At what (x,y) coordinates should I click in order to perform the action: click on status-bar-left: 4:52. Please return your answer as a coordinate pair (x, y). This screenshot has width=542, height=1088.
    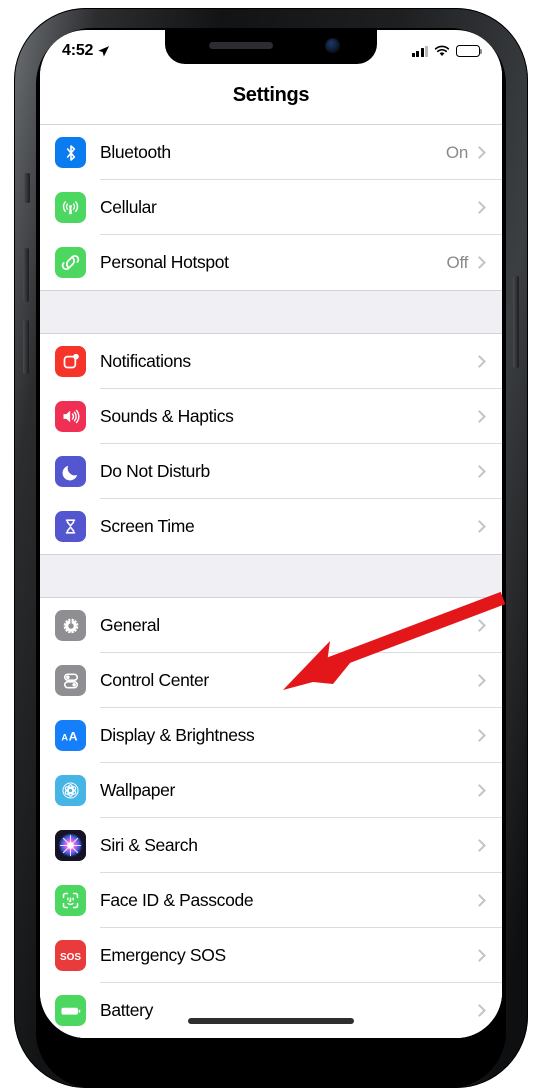
    Looking at the image, I should click on (86, 51).